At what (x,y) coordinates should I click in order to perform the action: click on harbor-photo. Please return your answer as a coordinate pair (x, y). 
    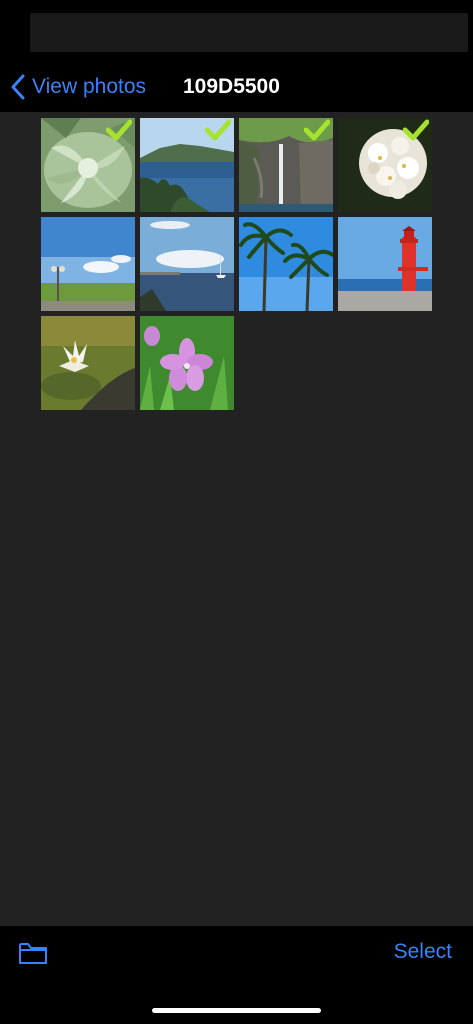
    Looking at the image, I should click on (187, 264).